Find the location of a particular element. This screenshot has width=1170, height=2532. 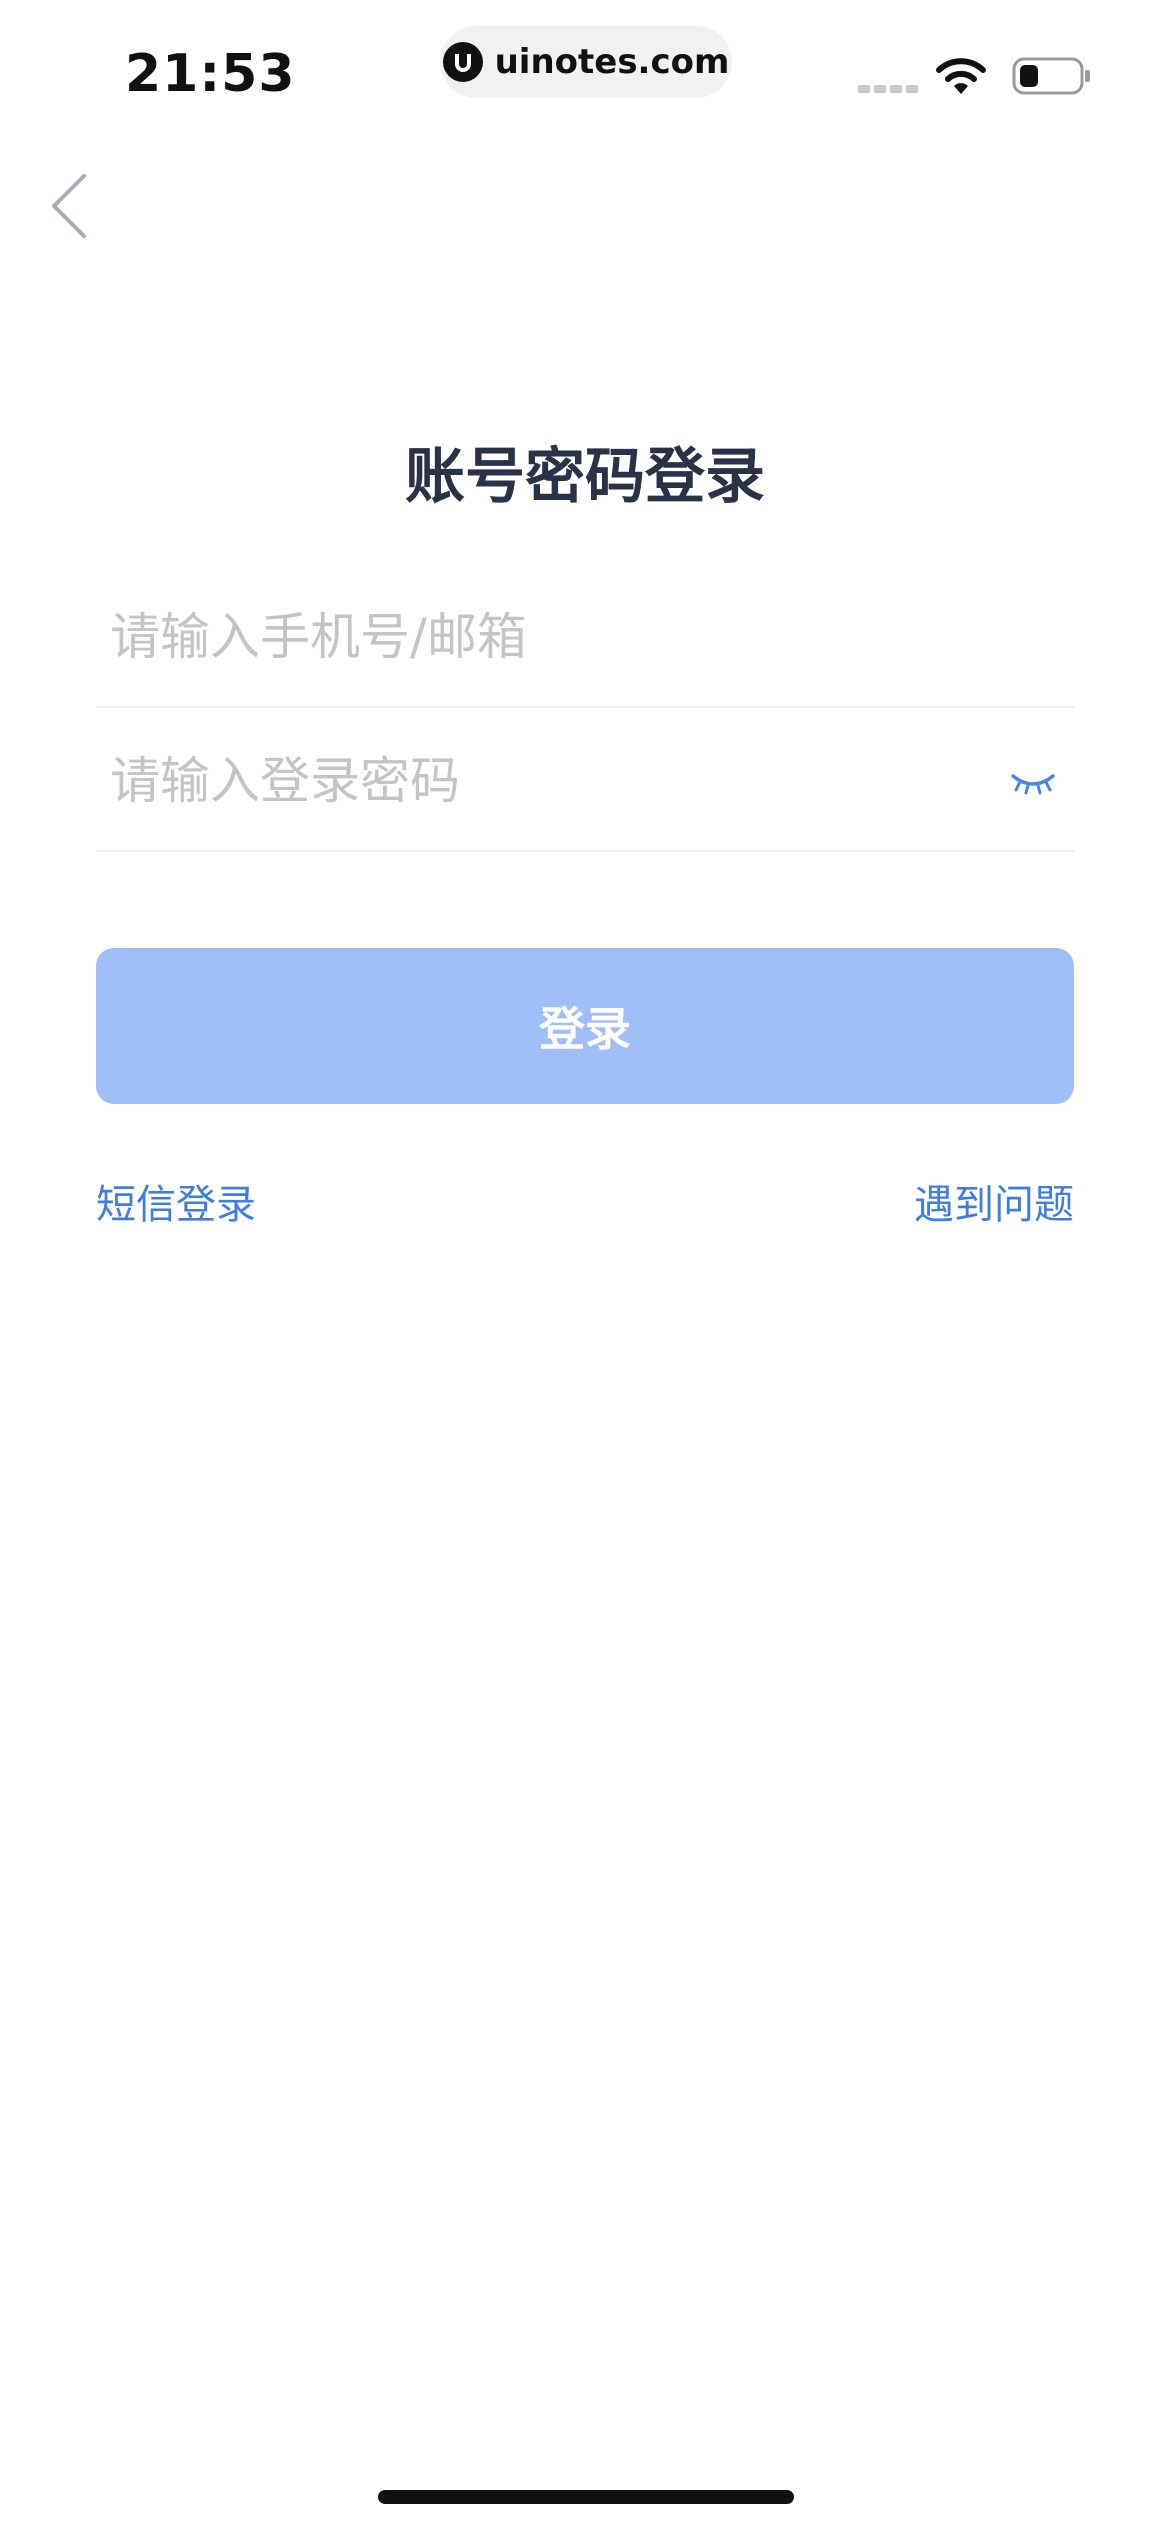

watermark-logo-icon is located at coordinates (462, 62).